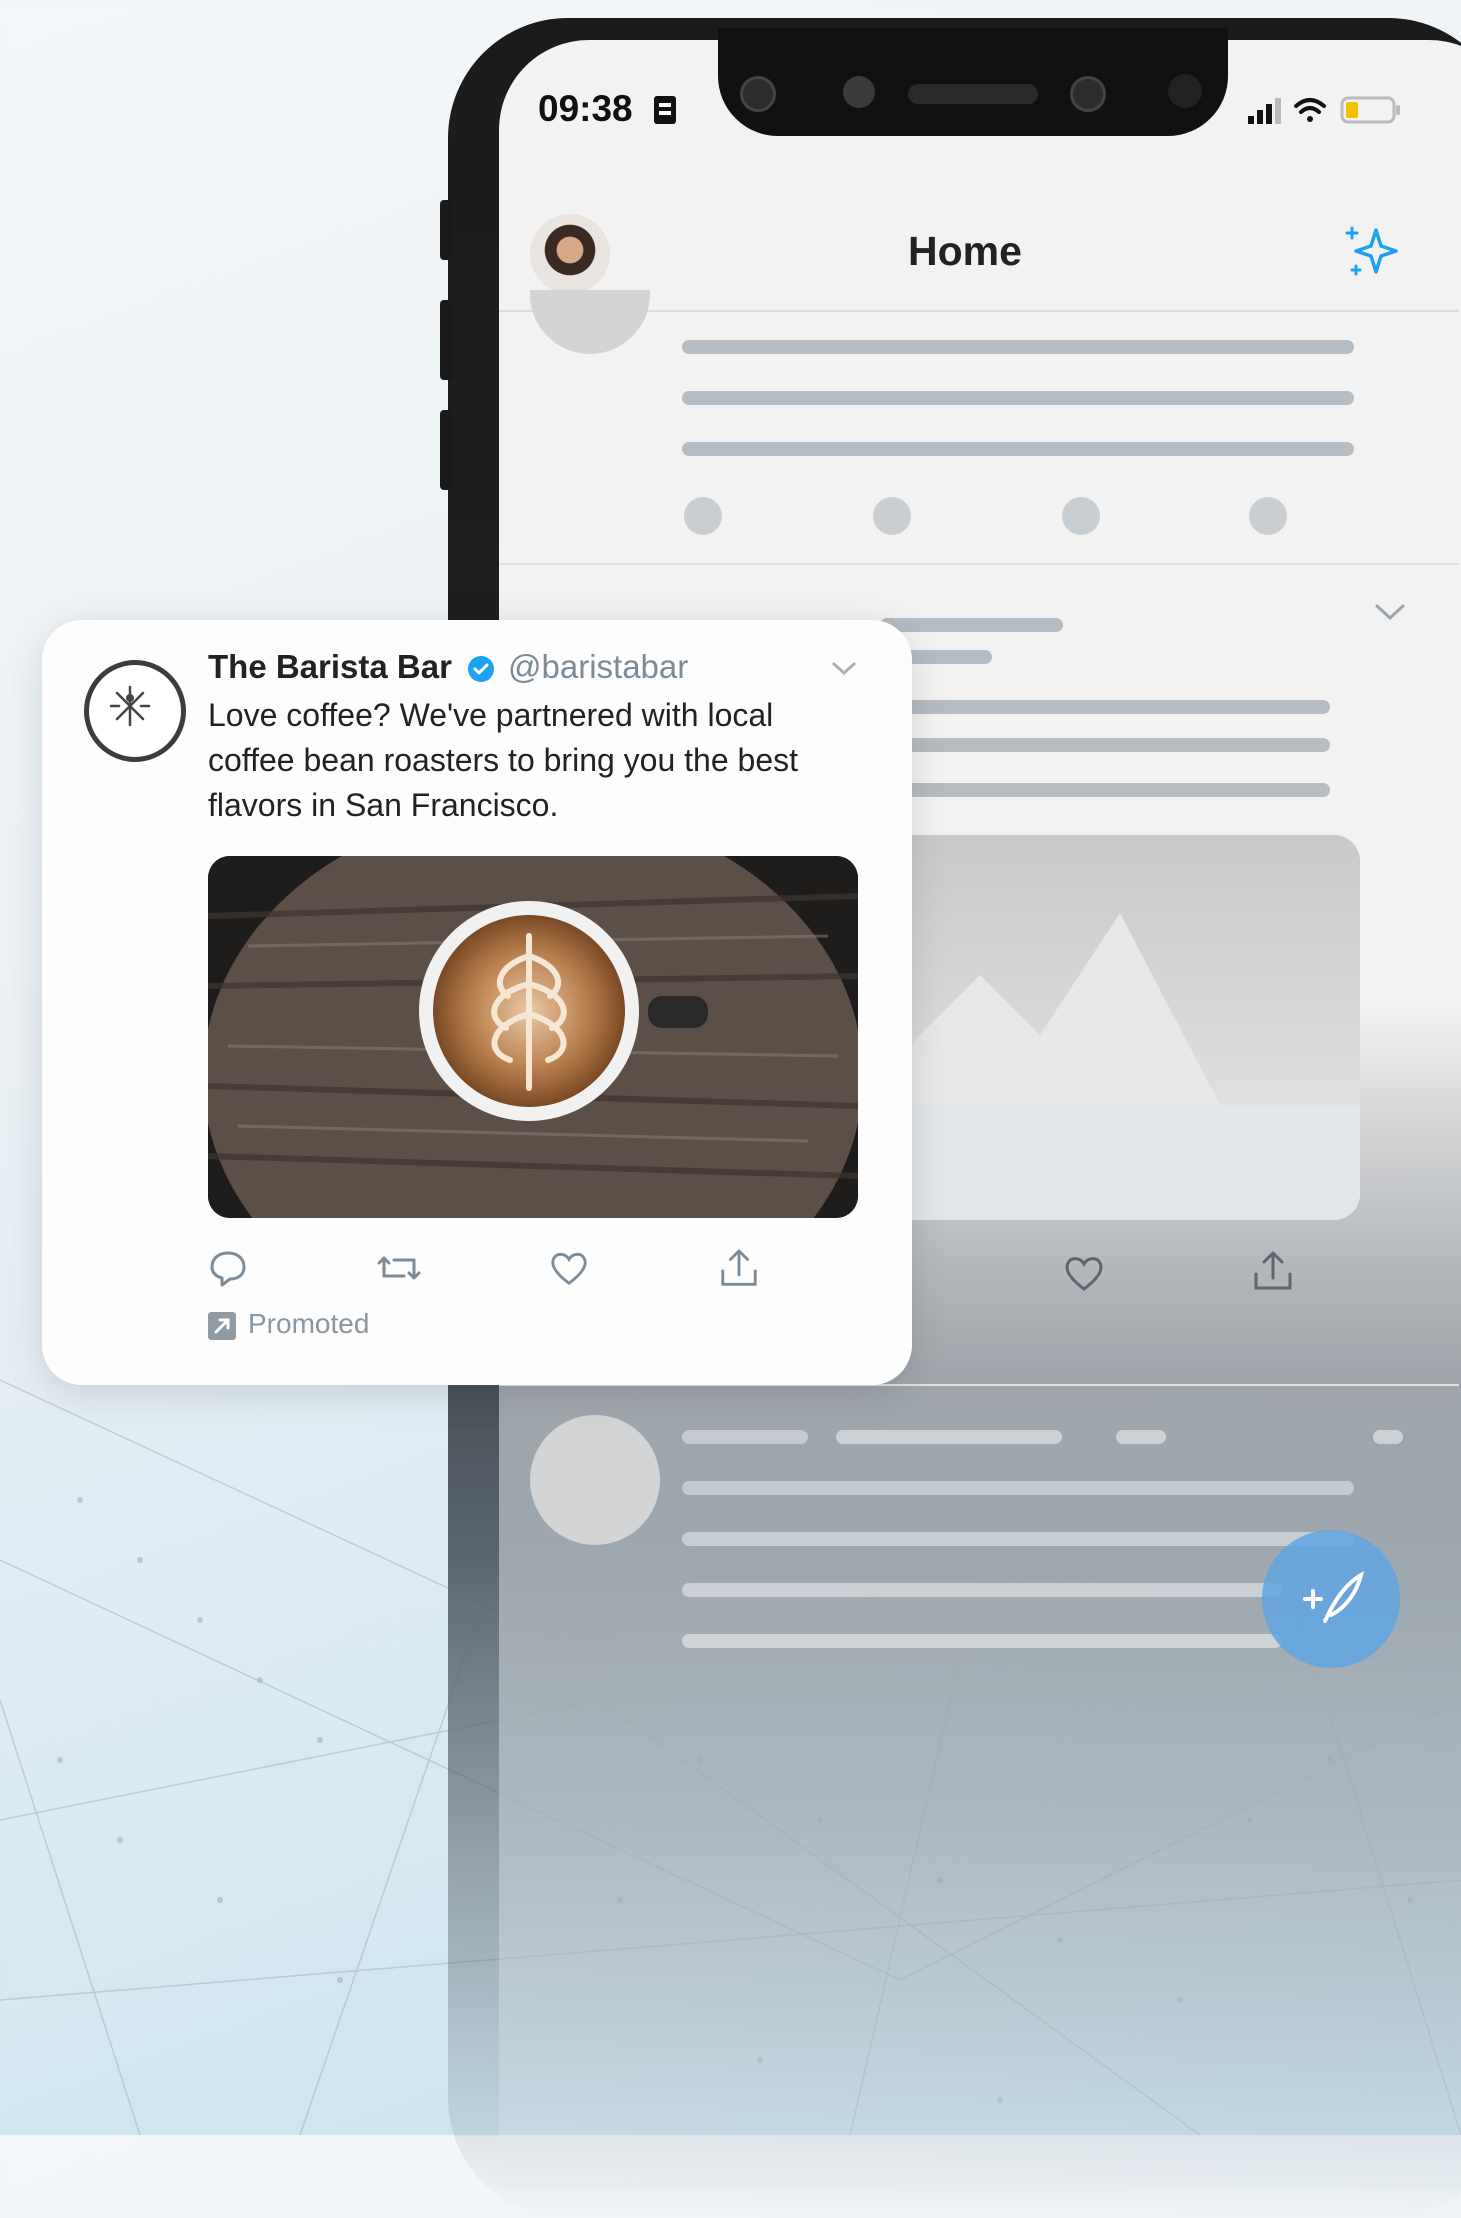  Describe the element at coordinates (481, 669) in the screenshot. I see `verified-badge-icon` at that location.